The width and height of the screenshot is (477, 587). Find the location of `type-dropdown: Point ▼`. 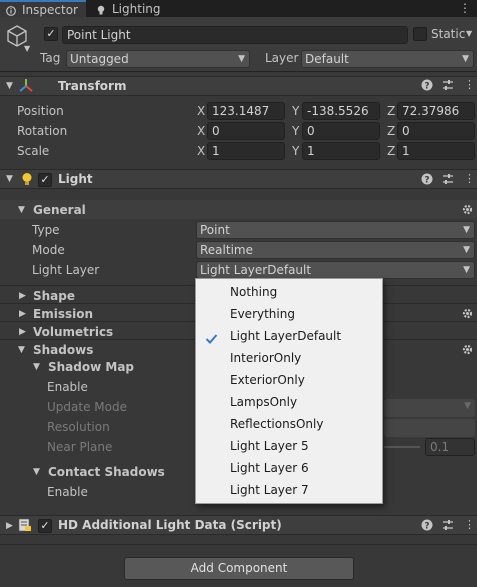

type-dropdown: Point ▼ is located at coordinates (335, 230).